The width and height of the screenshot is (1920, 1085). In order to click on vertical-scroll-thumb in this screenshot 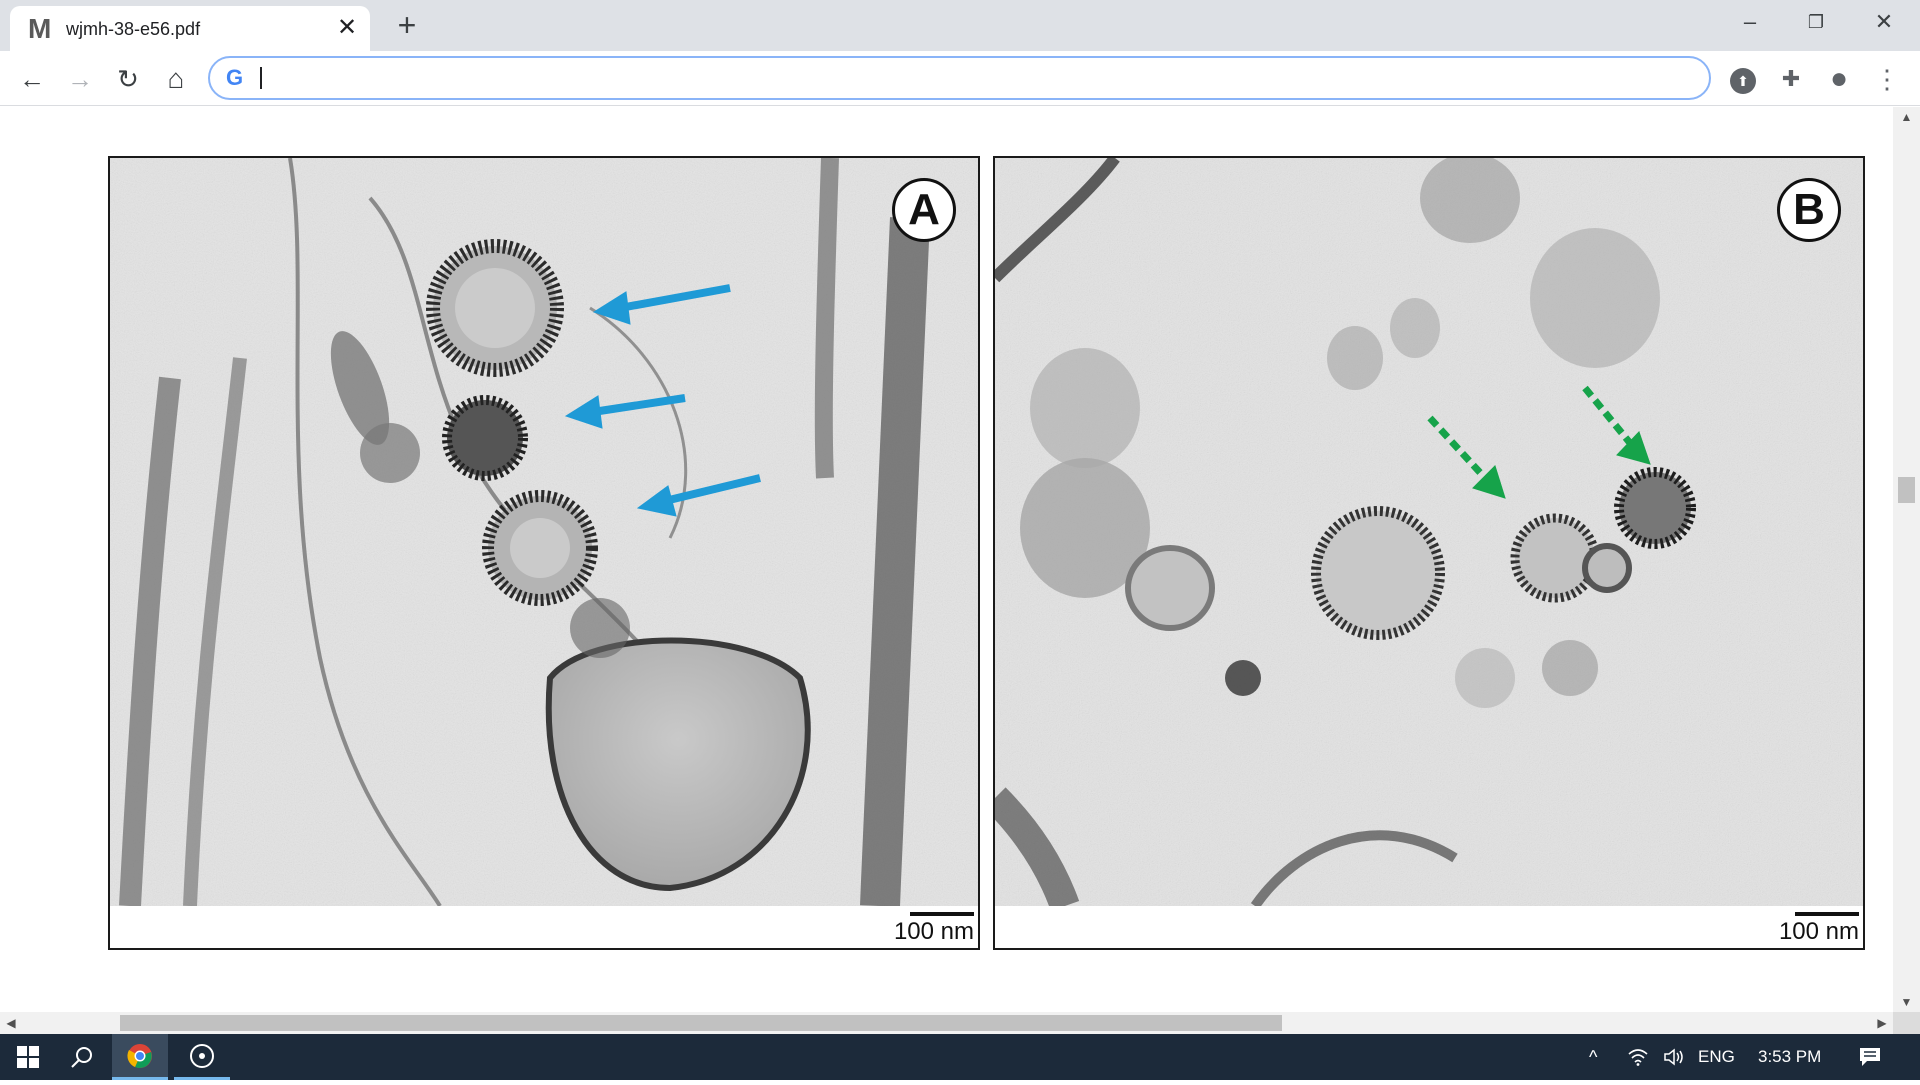, I will do `click(1906, 490)`.